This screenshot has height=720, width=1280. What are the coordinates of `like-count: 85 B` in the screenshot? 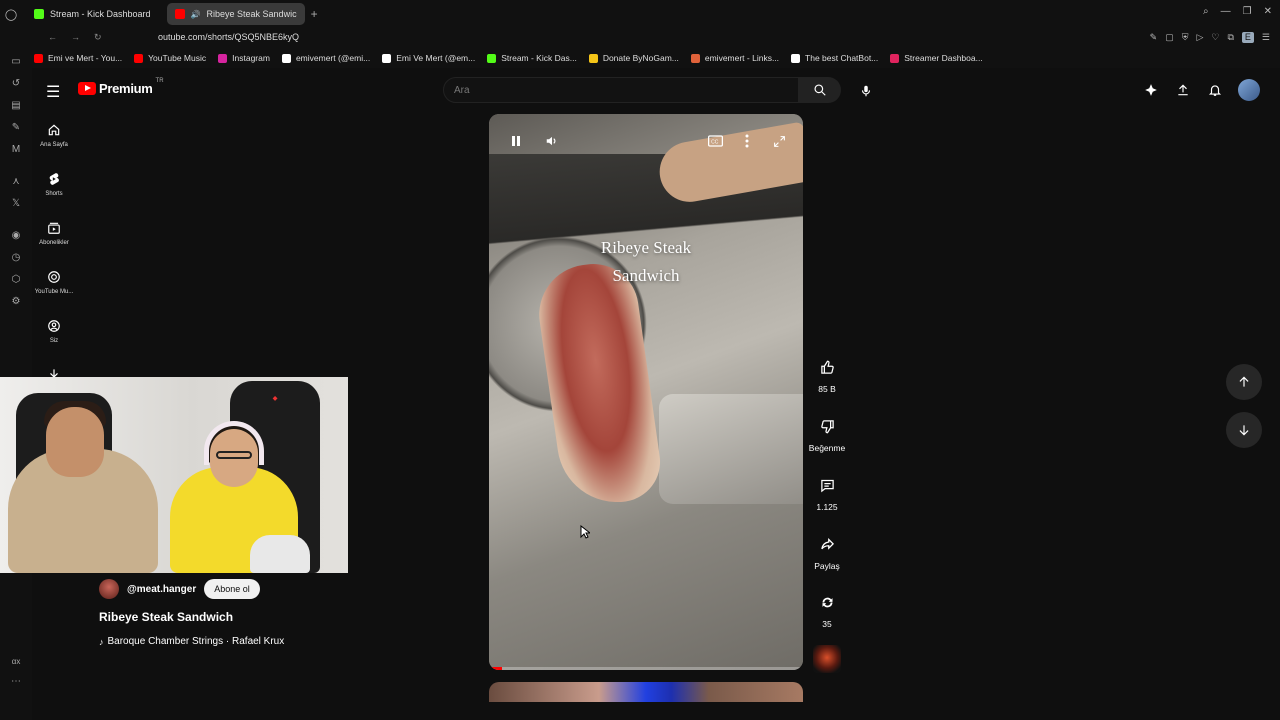 It's located at (827, 389).